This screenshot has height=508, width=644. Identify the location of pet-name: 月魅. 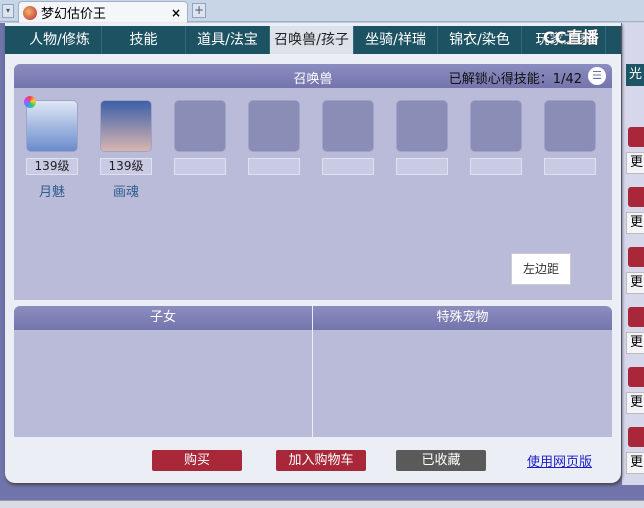
(52, 190).